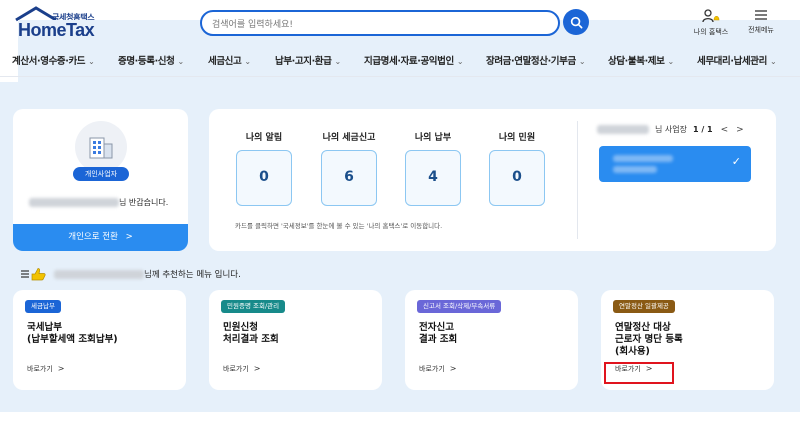  I want to click on business-type-badge: 개인사업자, so click(101, 174).